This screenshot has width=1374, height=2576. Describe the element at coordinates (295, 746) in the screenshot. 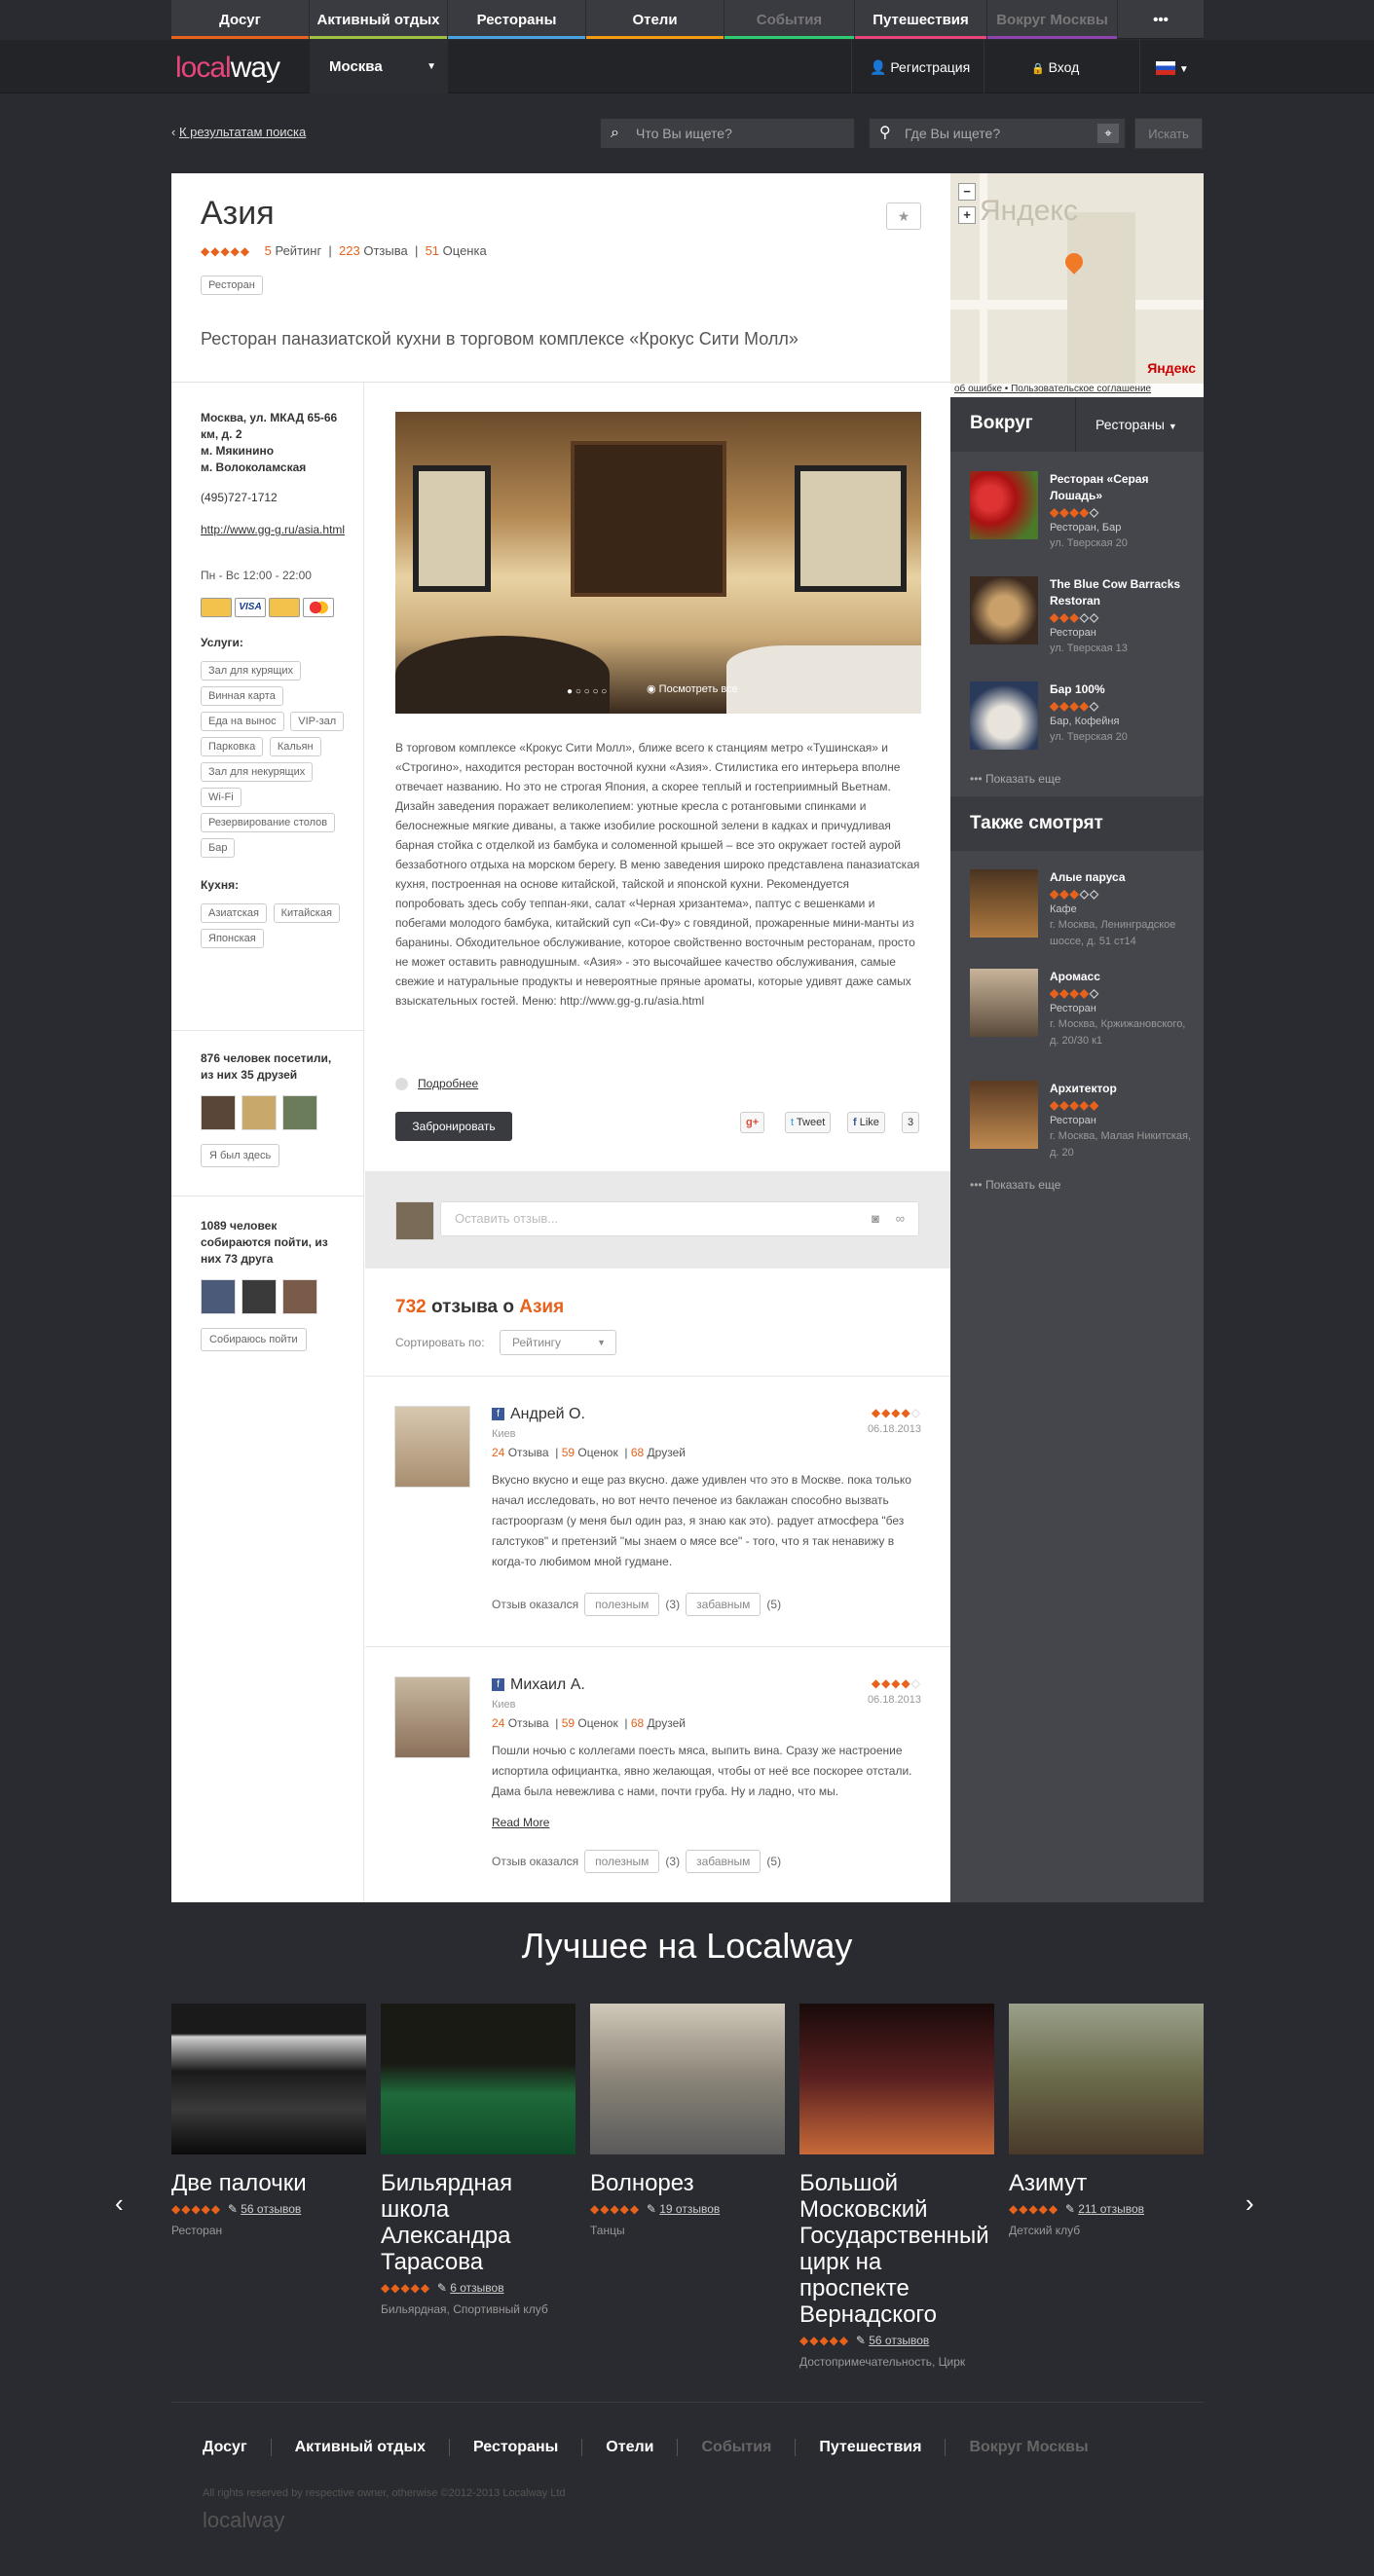

I see `service-tag: Кальян` at that location.